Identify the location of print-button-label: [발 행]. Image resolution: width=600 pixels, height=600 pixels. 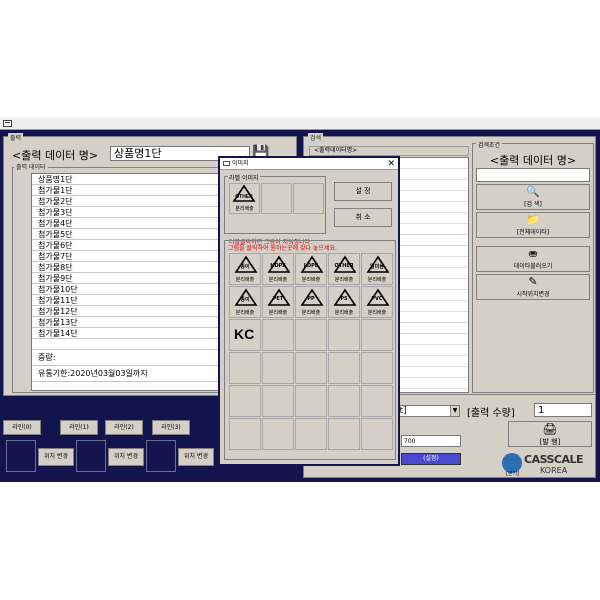
(550, 442).